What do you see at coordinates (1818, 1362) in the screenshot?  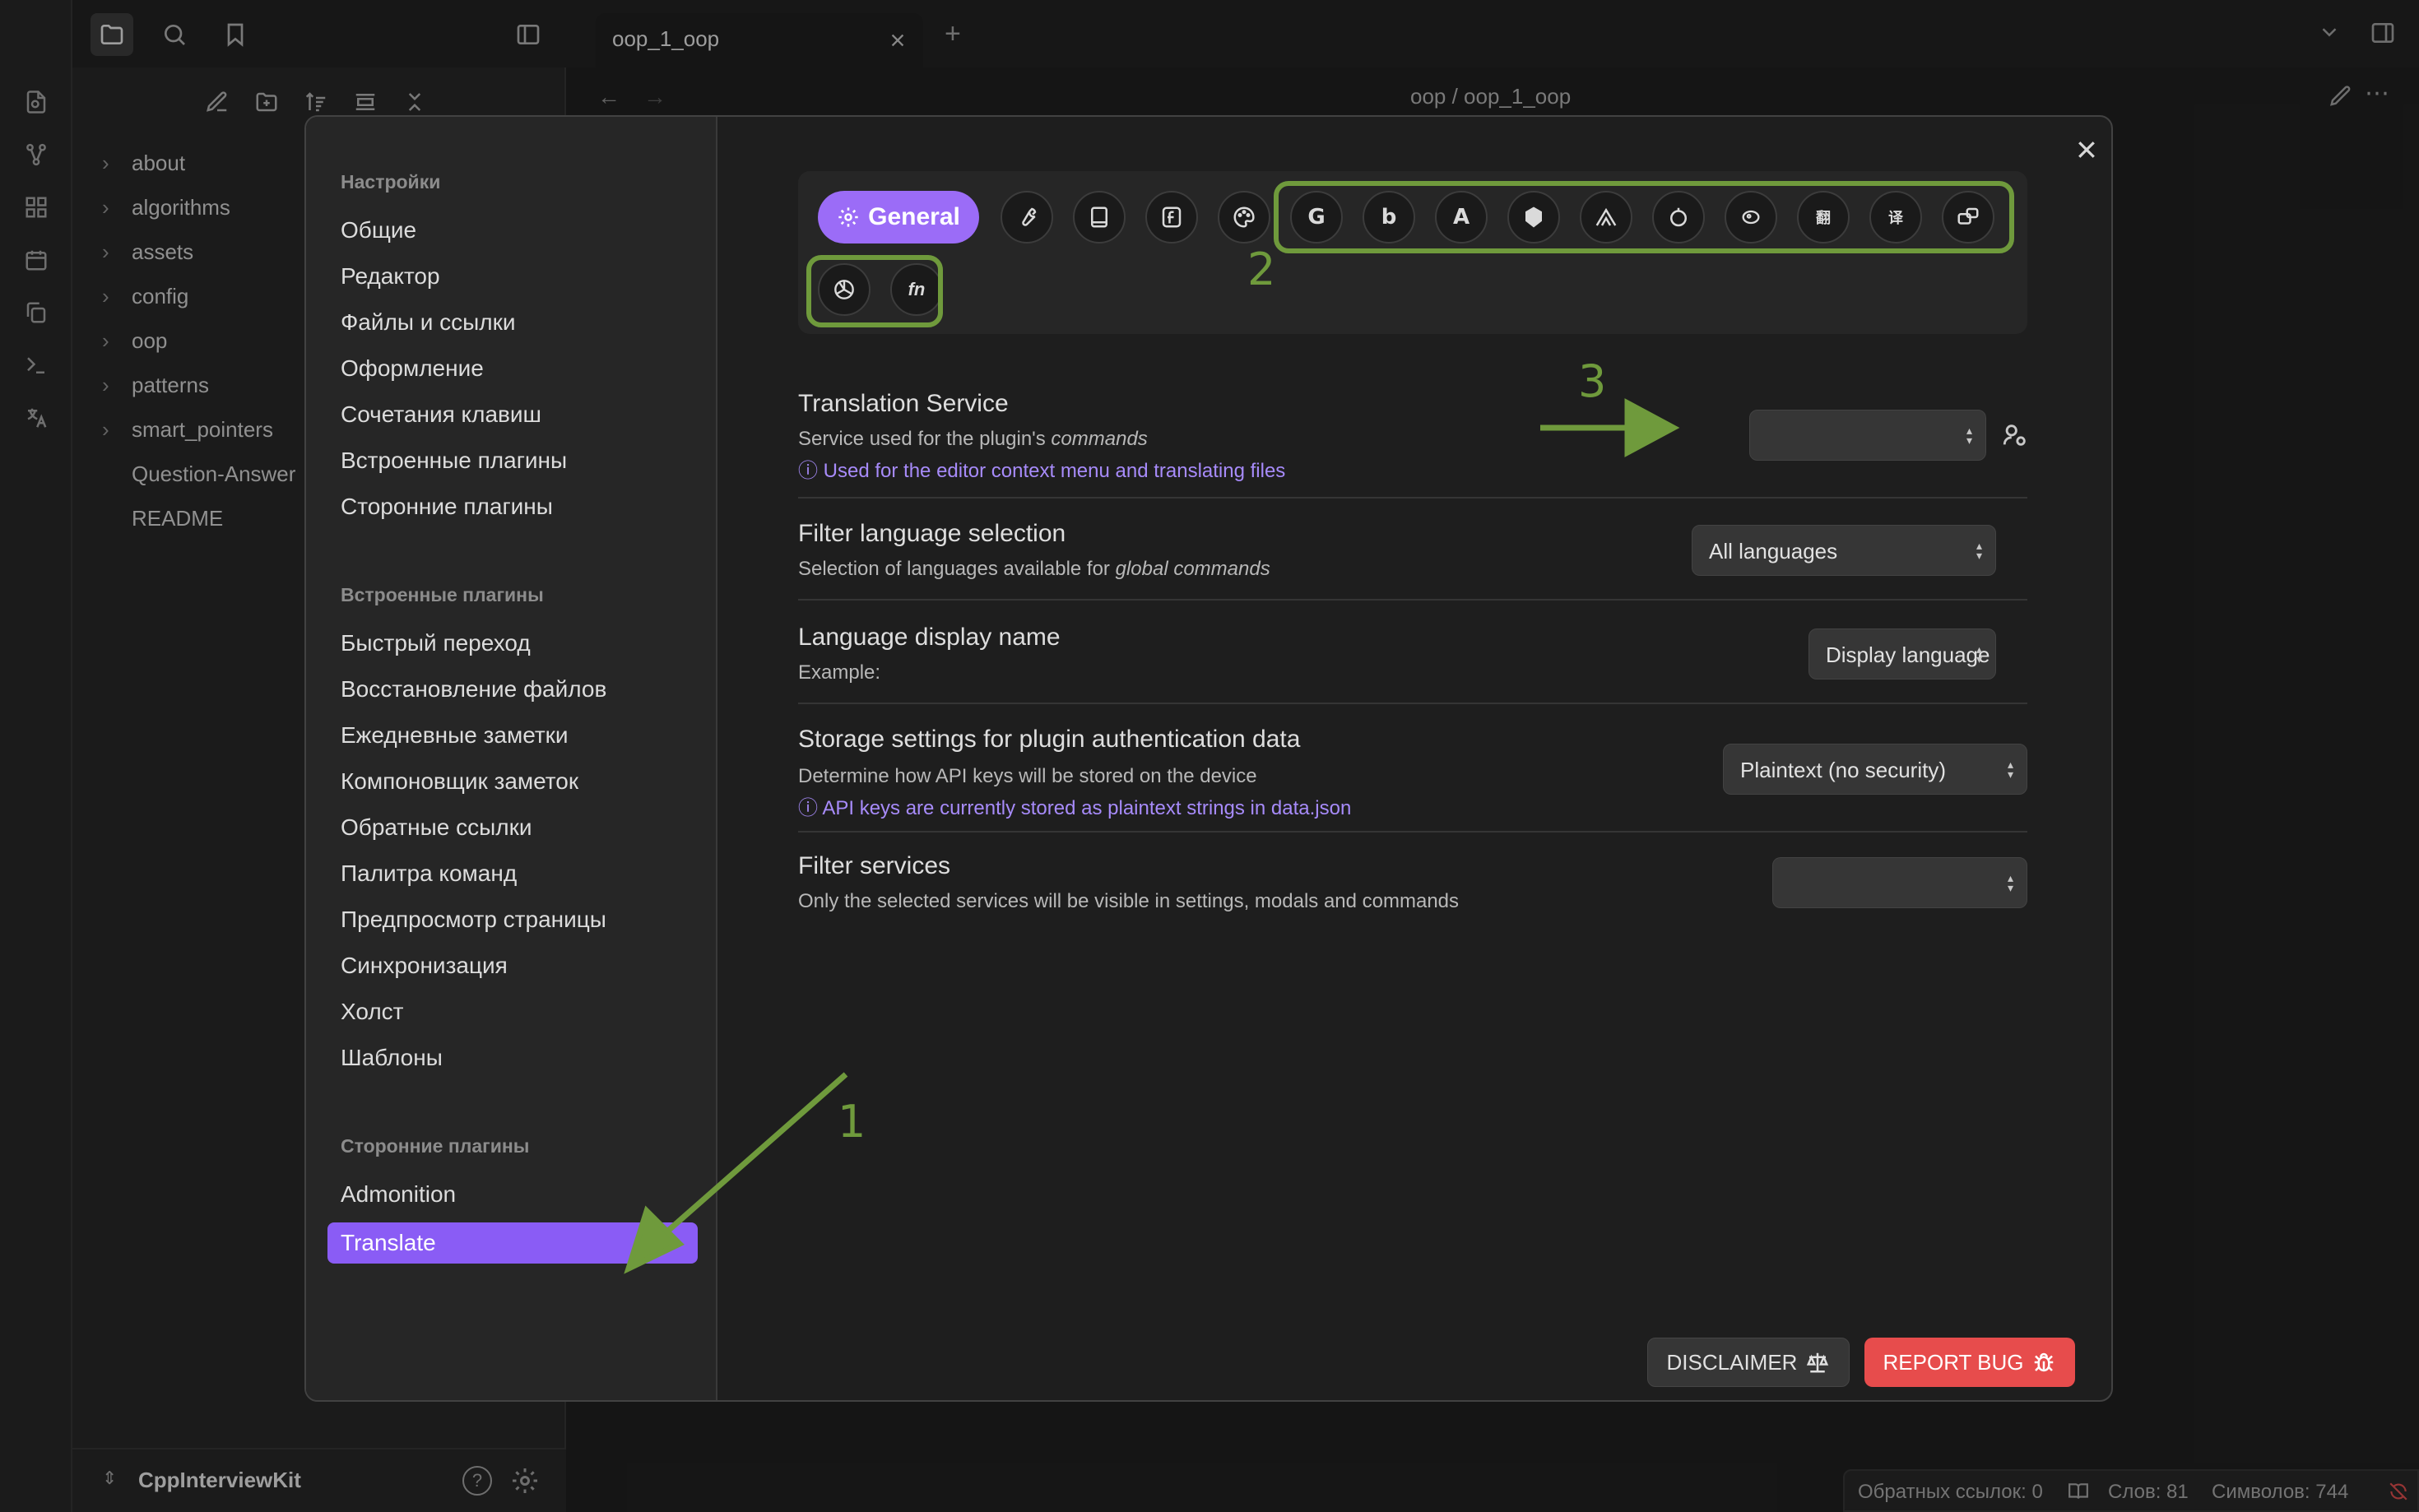 I see `scale-icon` at bounding box center [1818, 1362].